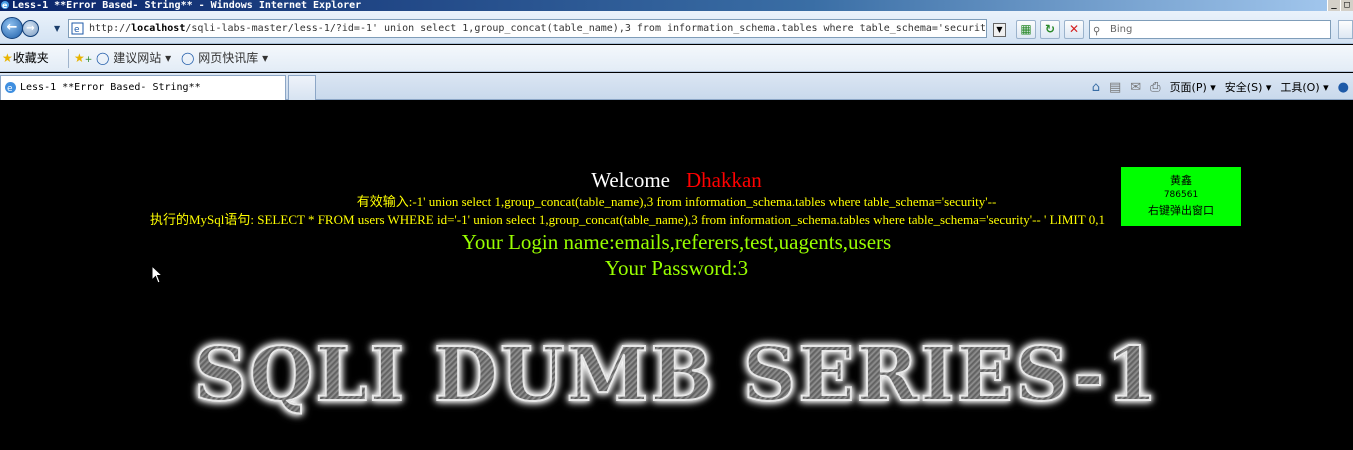 The height and width of the screenshot is (450, 1353). Describe the element at coordinates (1304, 87) in the screenshot. I see `tools-menu: 工具(O) ▾` at that location.